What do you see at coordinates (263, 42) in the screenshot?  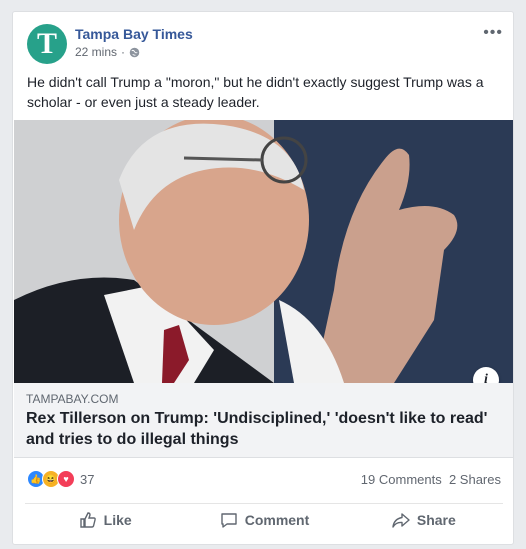 I see `post-header: T Tampa Bay Times 22 mins · •••` at bounding box center [263, 42].